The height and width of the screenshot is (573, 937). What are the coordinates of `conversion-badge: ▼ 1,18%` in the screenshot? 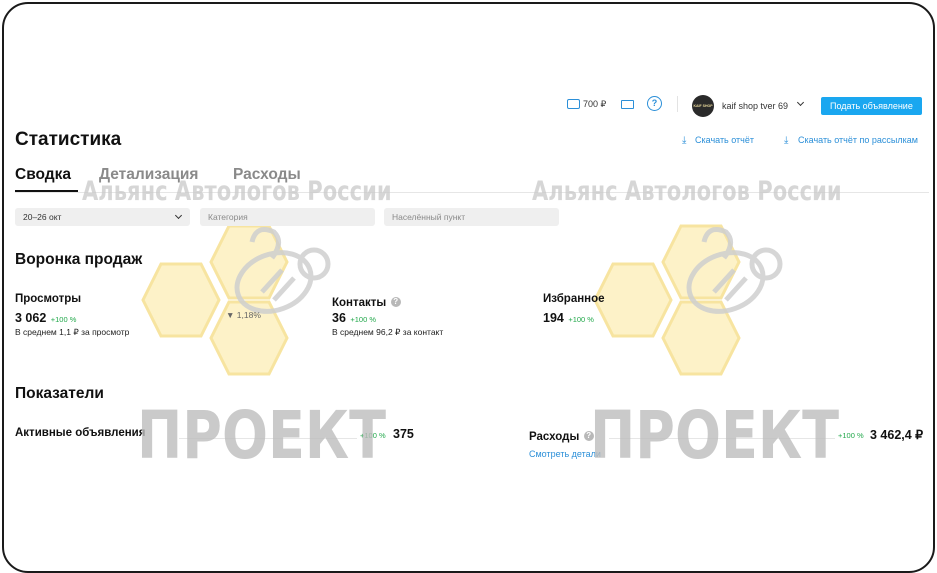 It's located at (243, 315).